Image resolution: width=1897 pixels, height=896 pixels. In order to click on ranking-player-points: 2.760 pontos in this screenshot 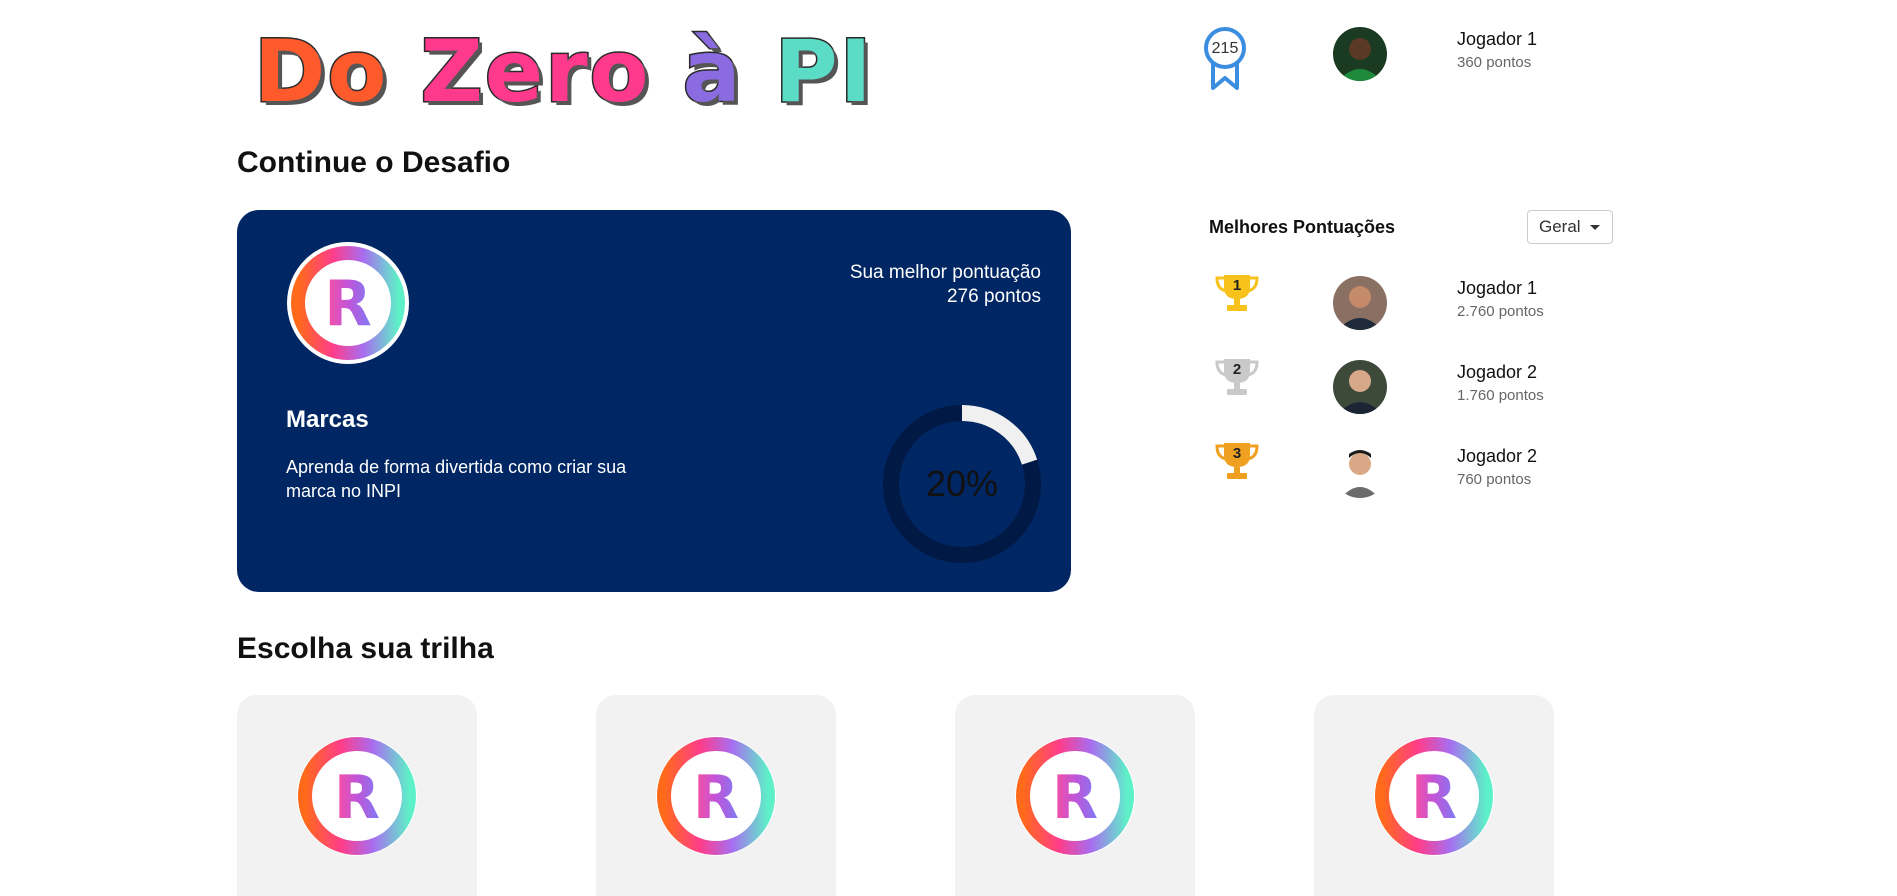, I will do `click(1500, 311)`.